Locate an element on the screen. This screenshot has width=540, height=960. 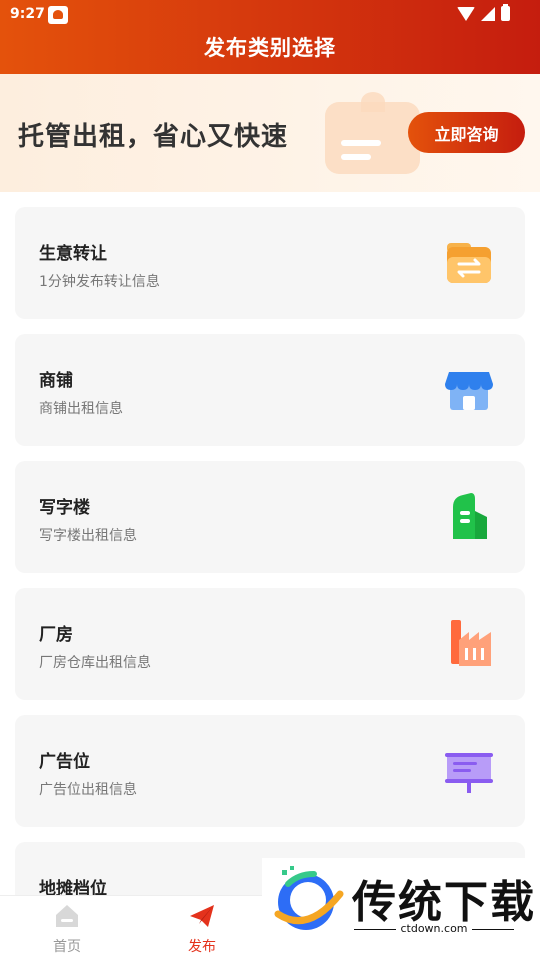
system-icons is located at coordinates (483, 12).